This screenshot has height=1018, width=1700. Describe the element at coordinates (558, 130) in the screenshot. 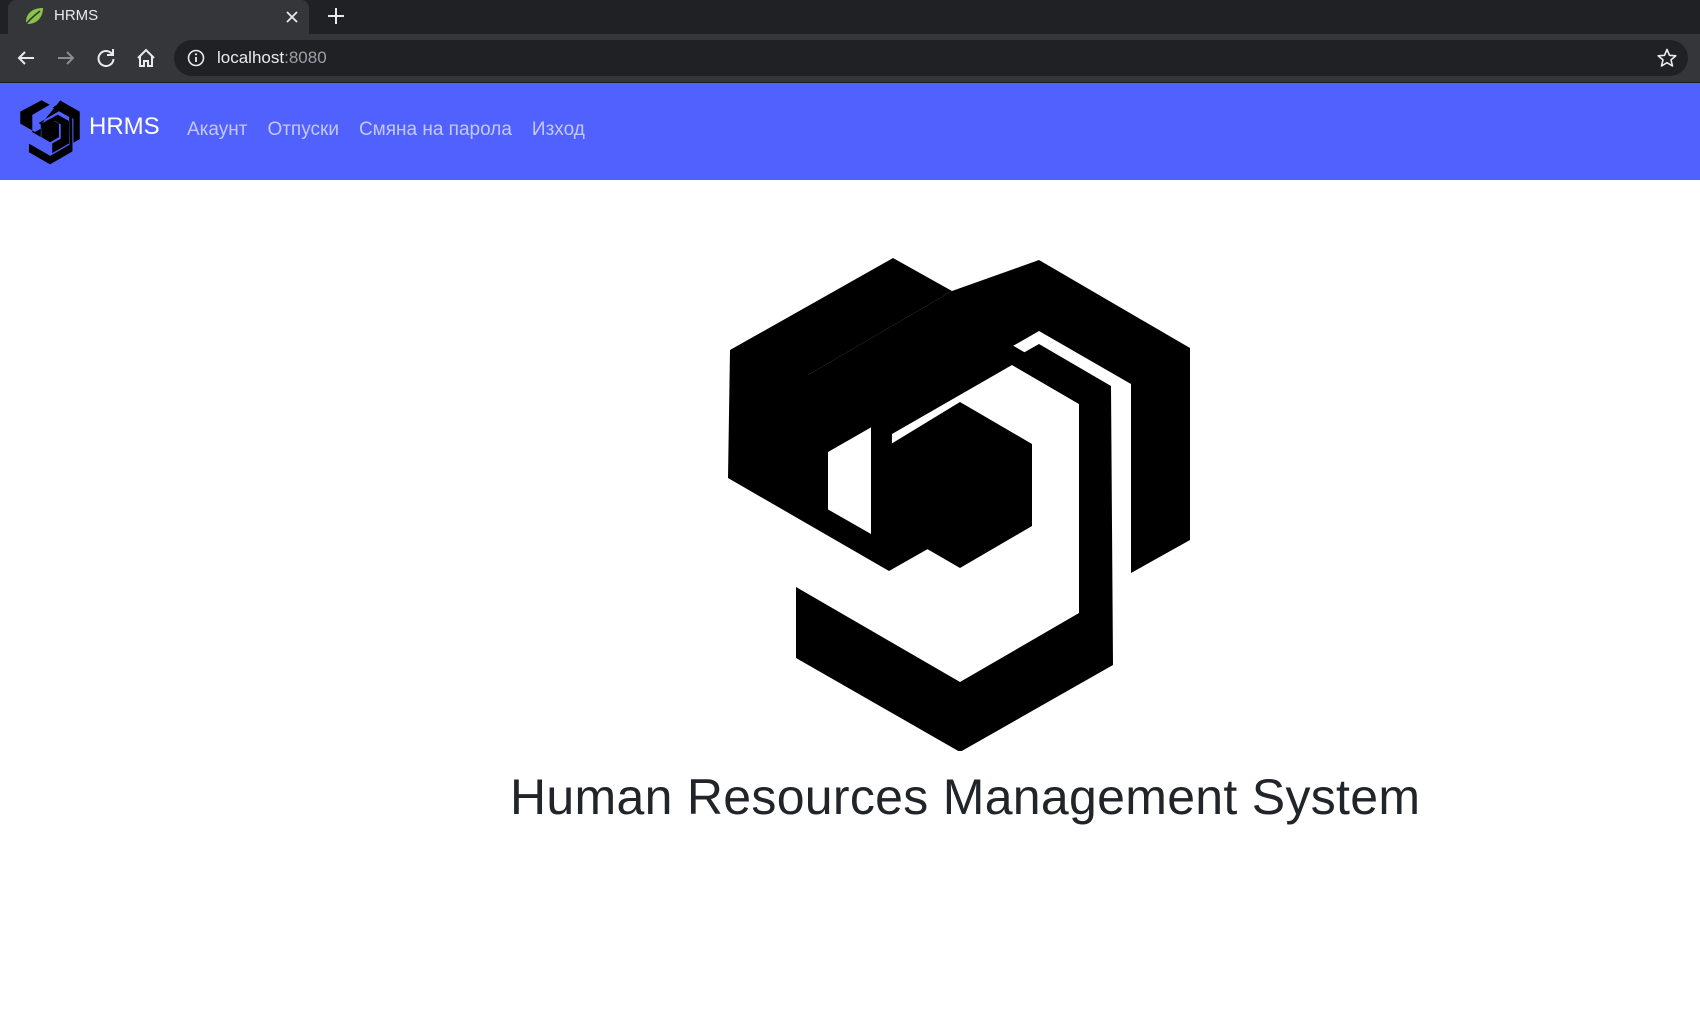

I see `nav-link-logout: Изход` at that location.